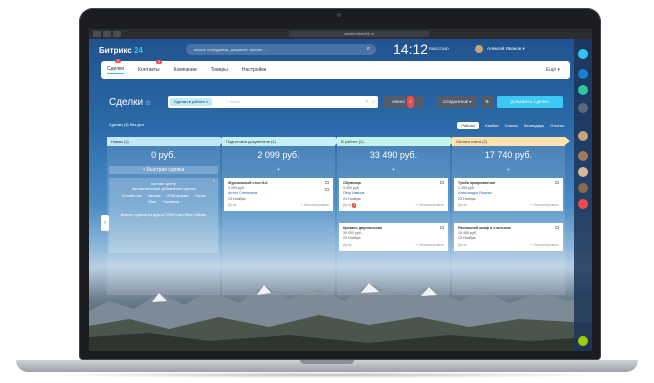 The width and height of the screenshot is (654, 383). Describe the element at coordinates (500, 49) in the screenshot. I see `user-menu: Алексей Иванов ▾` at that location.